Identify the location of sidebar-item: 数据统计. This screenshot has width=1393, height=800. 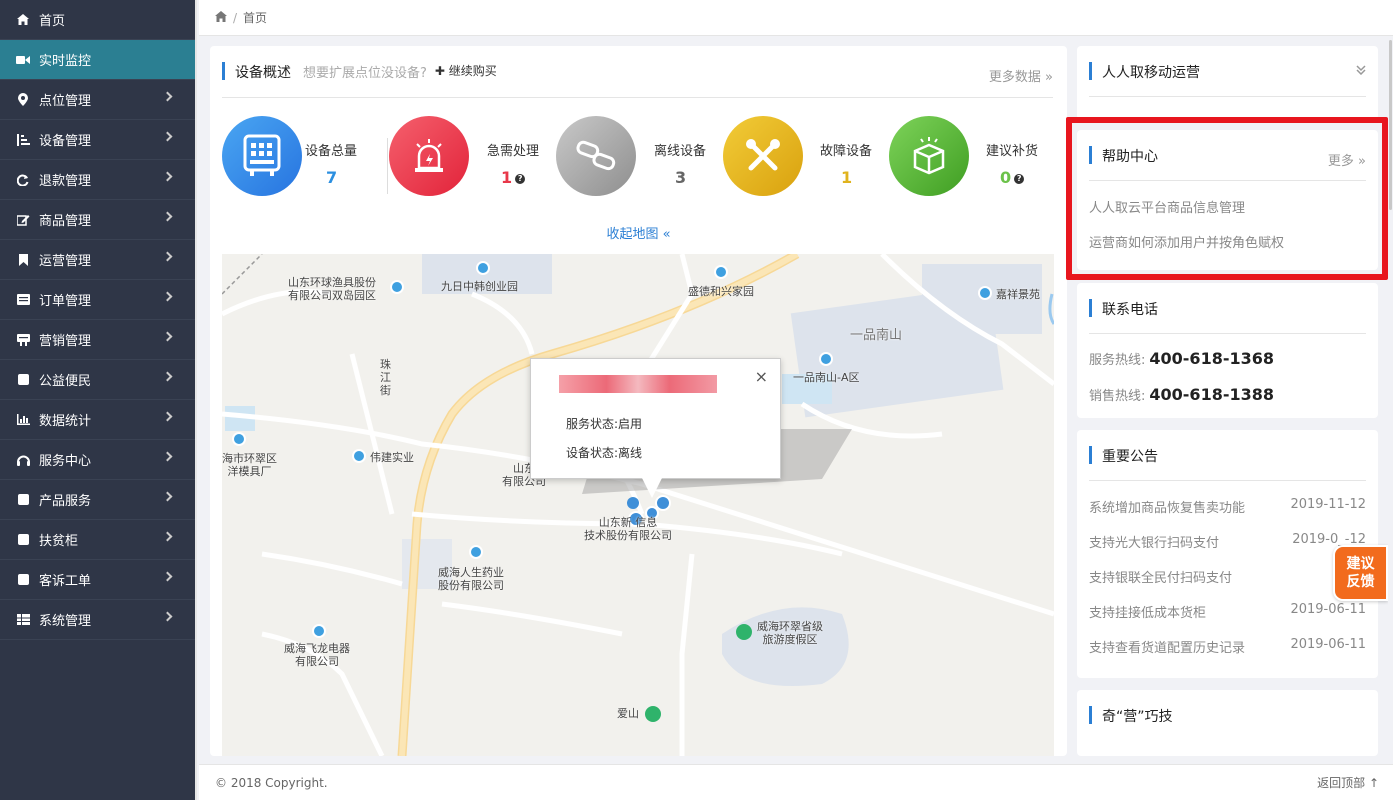
(97, 420).